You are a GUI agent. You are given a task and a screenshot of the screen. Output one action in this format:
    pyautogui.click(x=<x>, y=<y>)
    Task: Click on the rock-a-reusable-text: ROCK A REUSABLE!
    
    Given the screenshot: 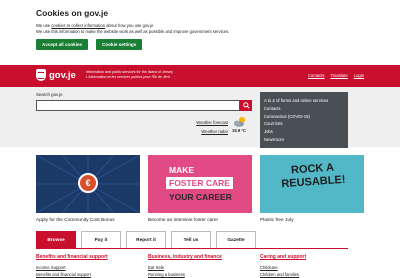 What is the action you would take?
    pyautogui.click(x=313, y=176)
    